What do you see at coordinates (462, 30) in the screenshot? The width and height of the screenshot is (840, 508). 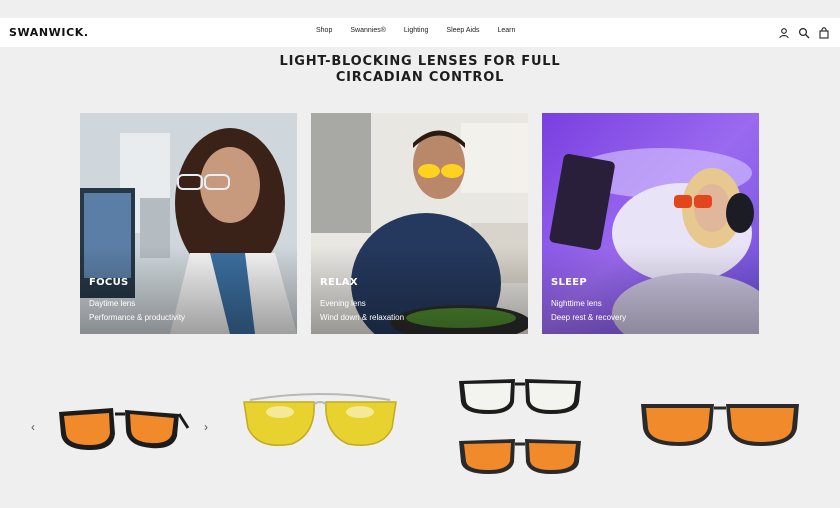 I see `nav-sleep-aids: Sleep Aids` at bounding box center [462, 30].